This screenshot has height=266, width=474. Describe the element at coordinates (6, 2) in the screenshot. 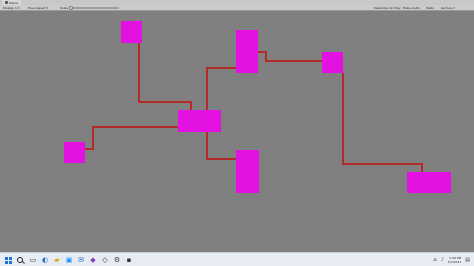

I see `game-icon` at that location.